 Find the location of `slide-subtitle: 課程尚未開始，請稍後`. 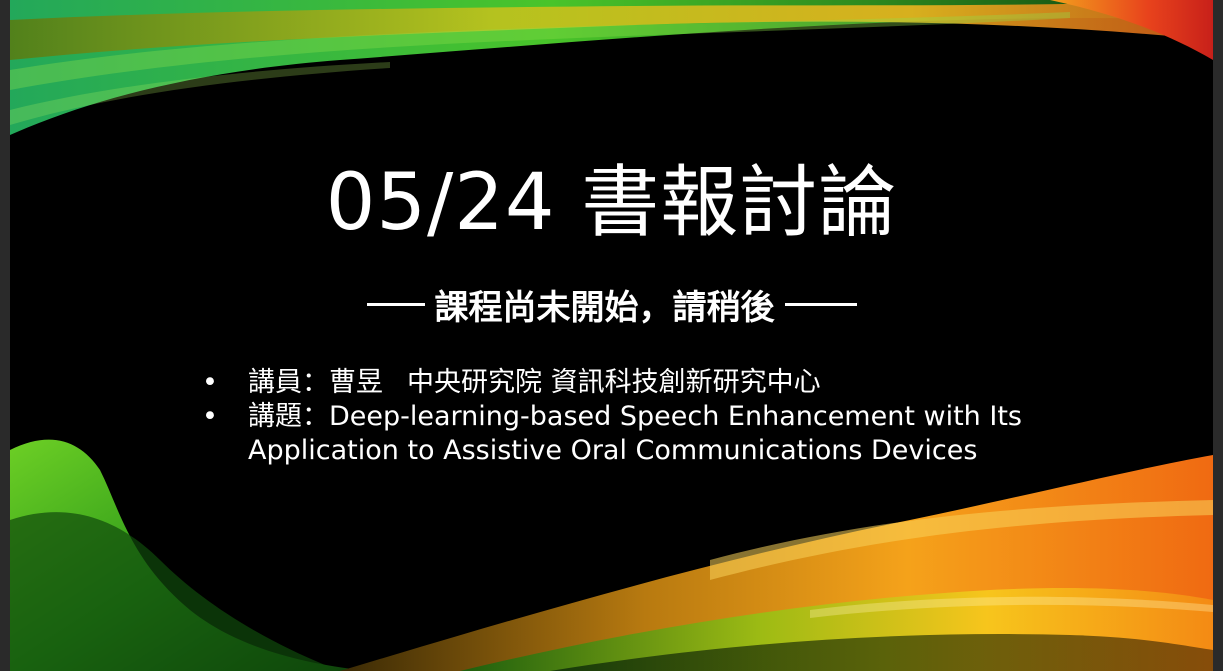

slide-subtitle: 課程尚未開始，請稍後 is located at coordinates (604, 308).